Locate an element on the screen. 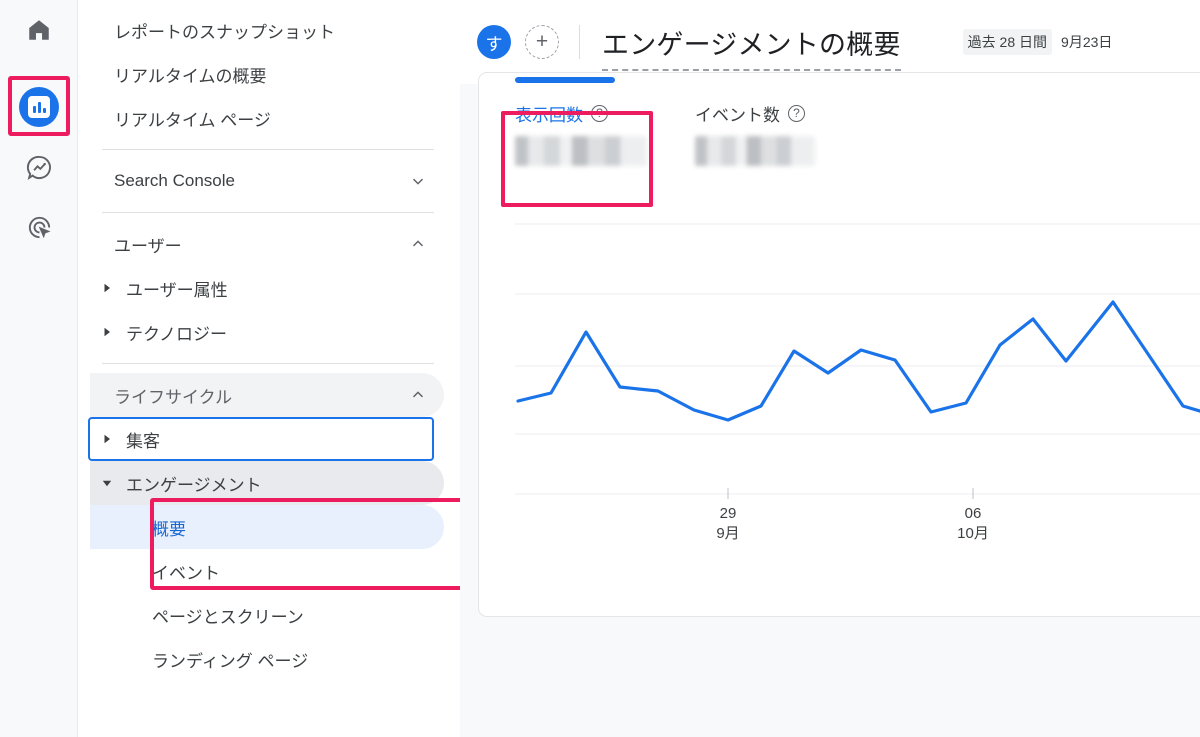 The image size is (1200, 737). advertising-icon is located at coordinates (39, 227).